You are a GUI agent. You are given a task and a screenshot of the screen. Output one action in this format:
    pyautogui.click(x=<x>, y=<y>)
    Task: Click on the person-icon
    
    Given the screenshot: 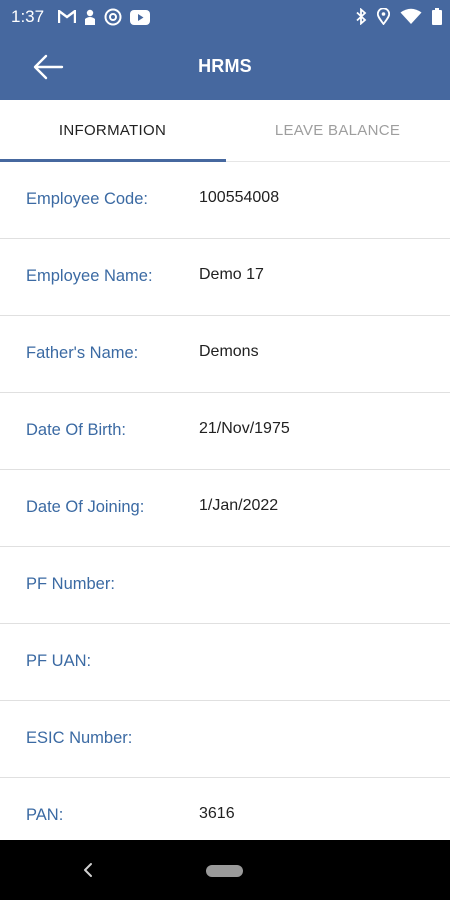 What is the action you would take?
    pyautogui.click(x=90, y=17)
    